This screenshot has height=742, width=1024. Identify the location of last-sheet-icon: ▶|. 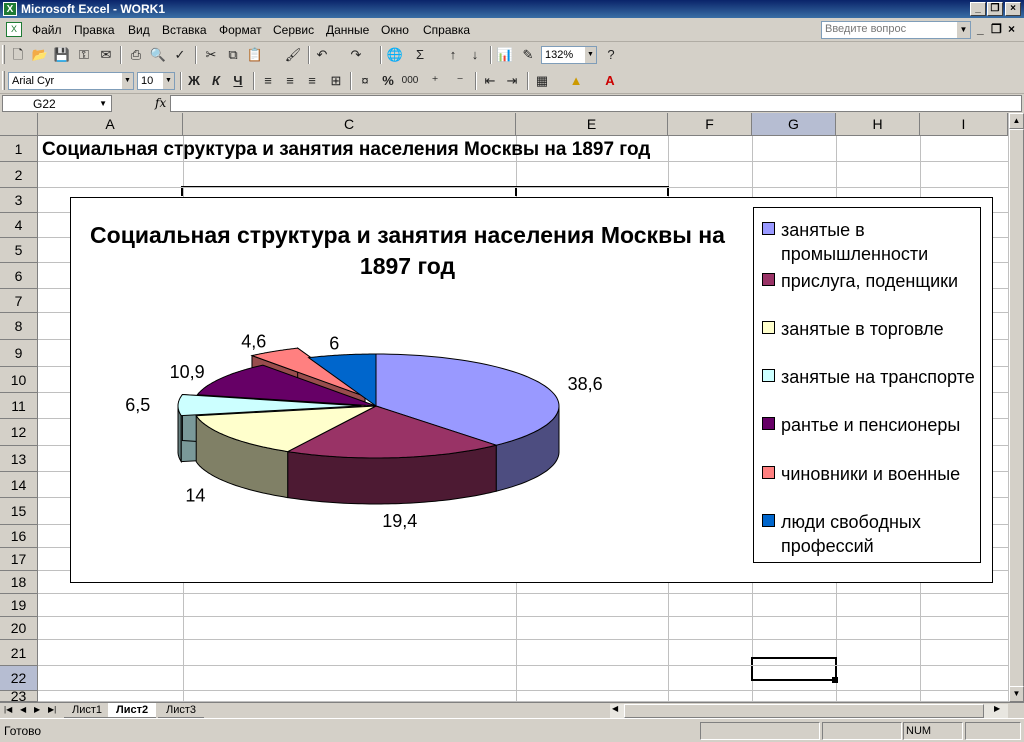
(52, 709).